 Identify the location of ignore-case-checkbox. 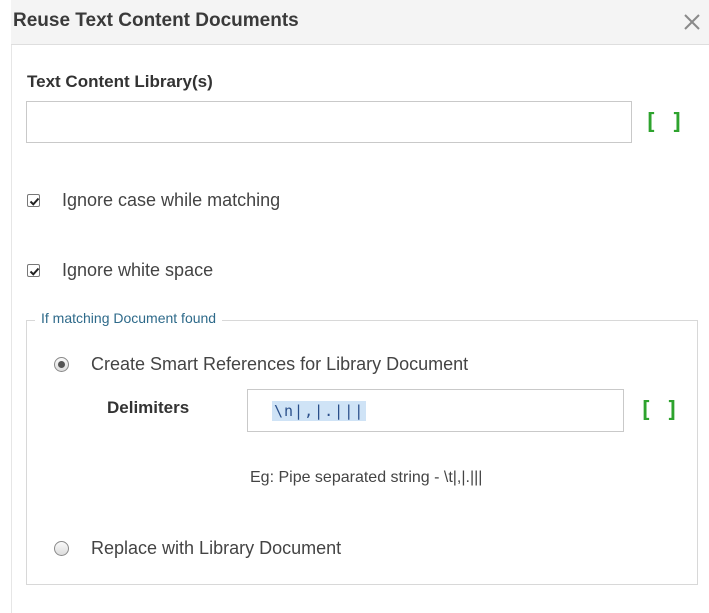
(33, 200).